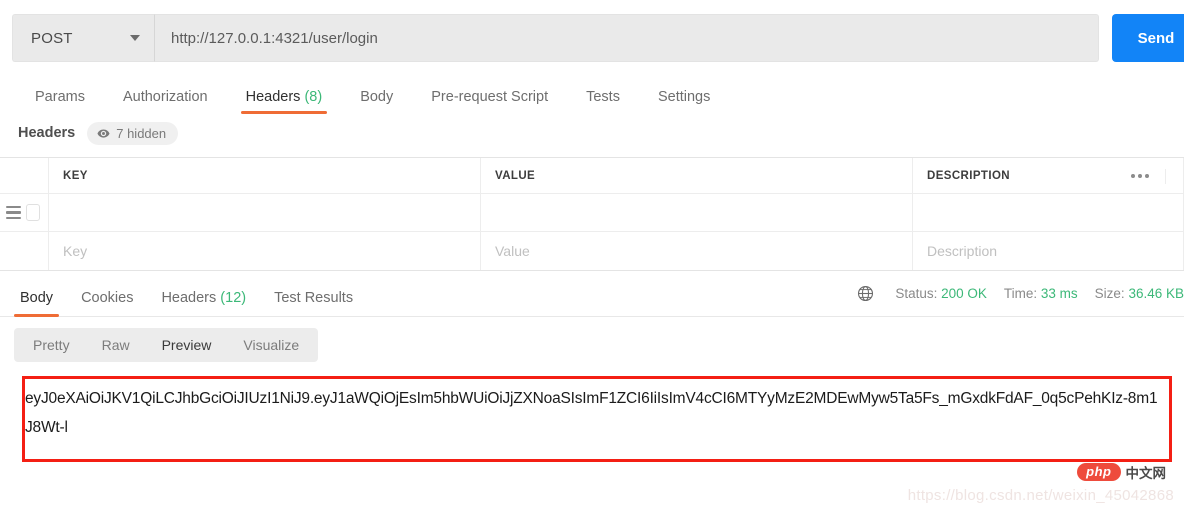  I want to click on table-row, so click(592, 213).